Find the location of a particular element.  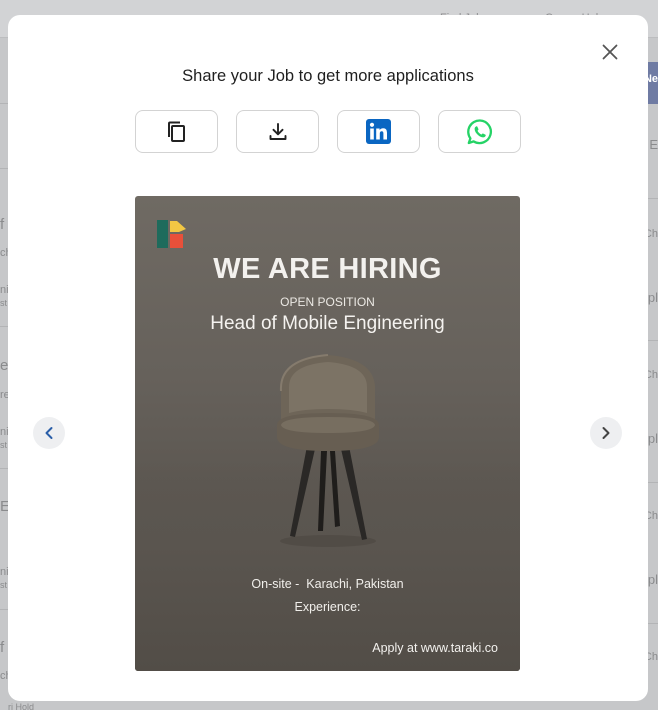

share-options is located at coordinates (328, 131).